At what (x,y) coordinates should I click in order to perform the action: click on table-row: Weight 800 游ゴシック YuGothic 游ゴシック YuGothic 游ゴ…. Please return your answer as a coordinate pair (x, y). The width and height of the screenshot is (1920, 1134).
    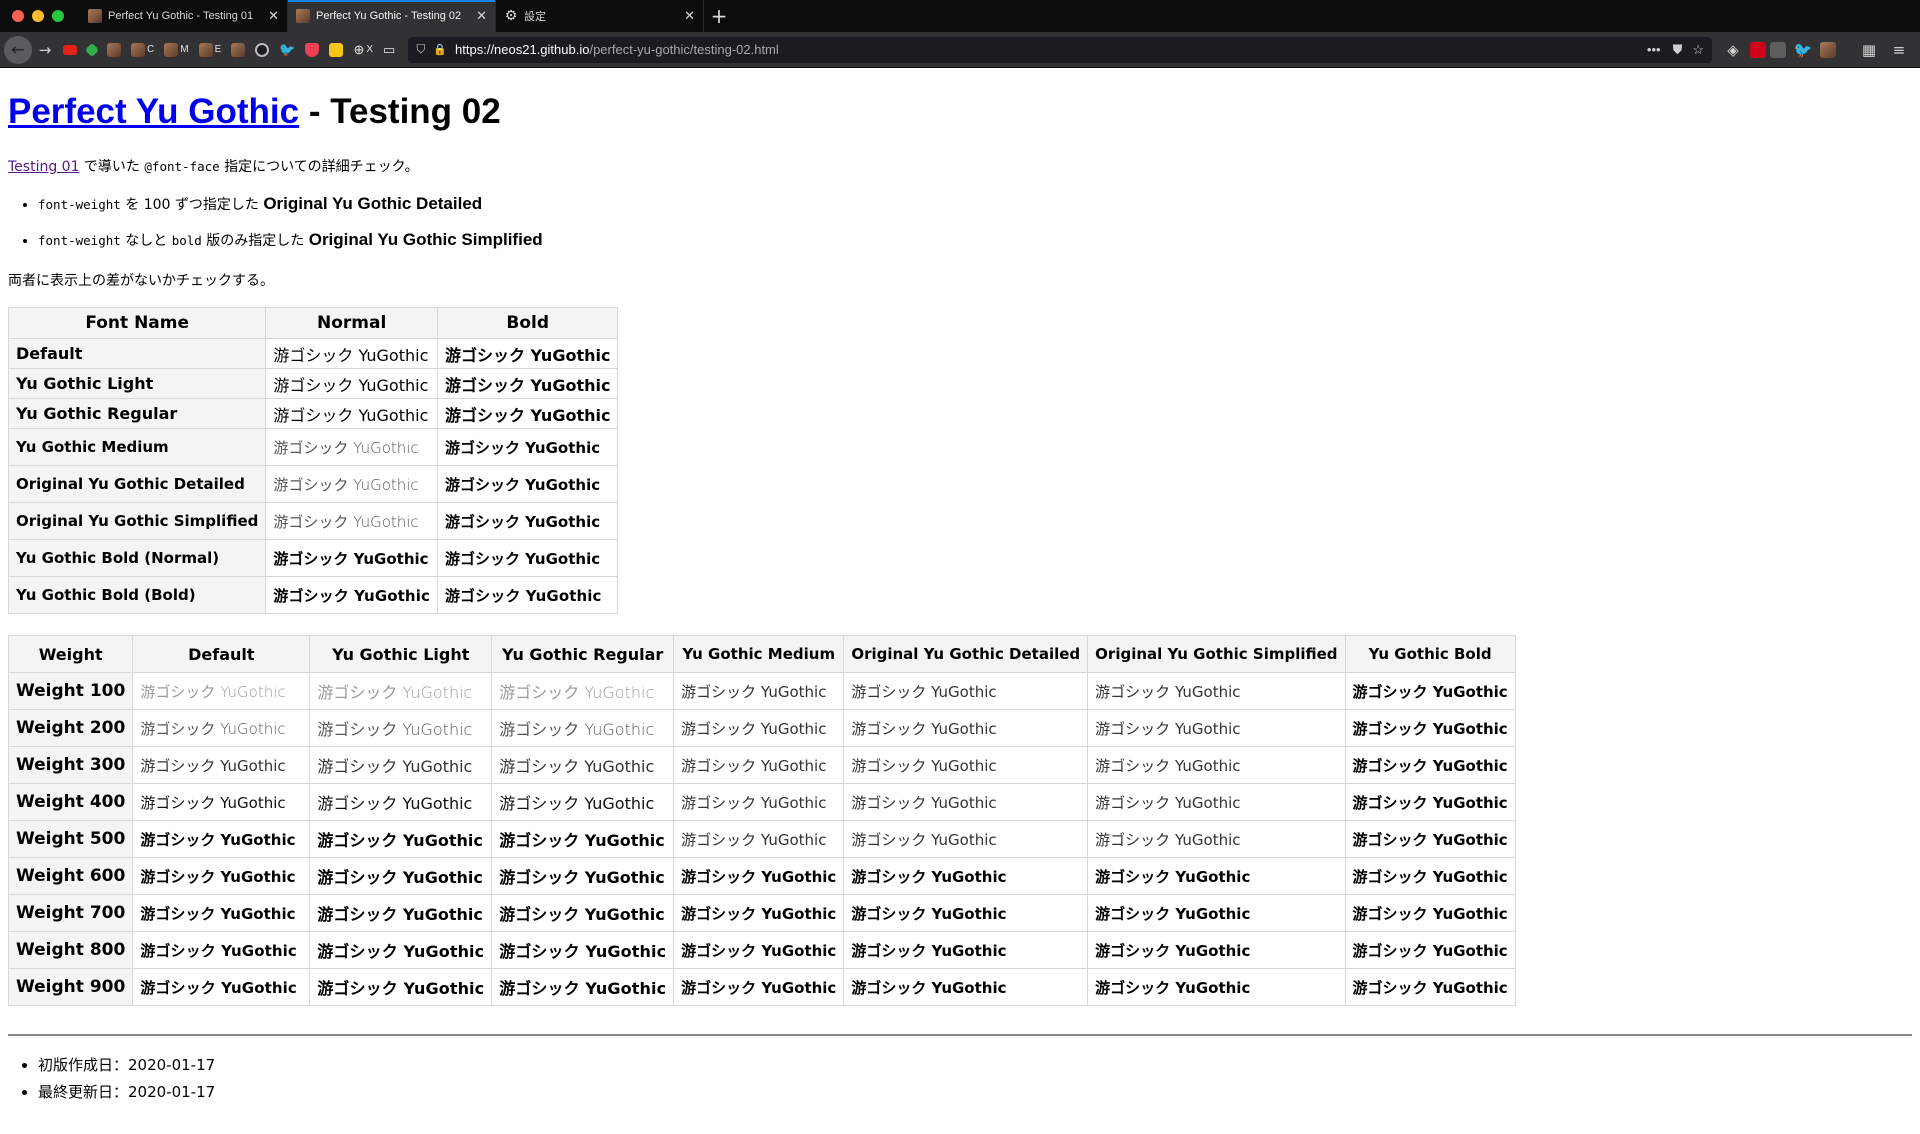
    Looking at the image, I should click on (761, 950).